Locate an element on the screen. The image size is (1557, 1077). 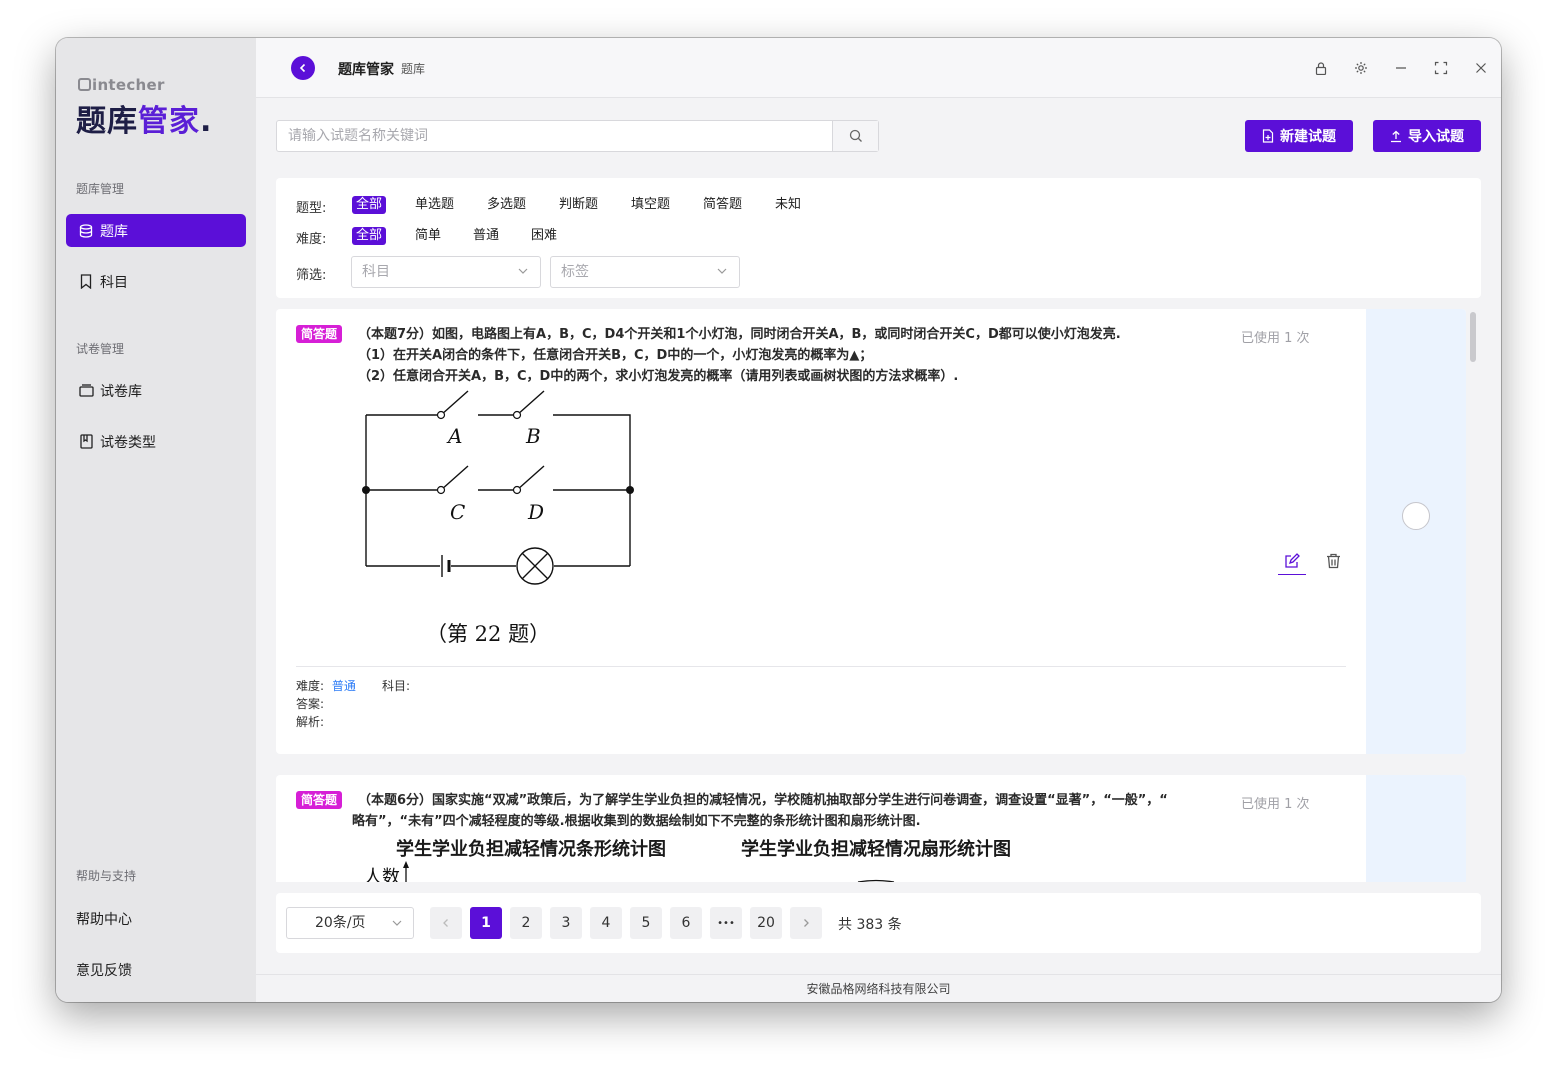
lock-icon is located at coordinates (1321, 68).